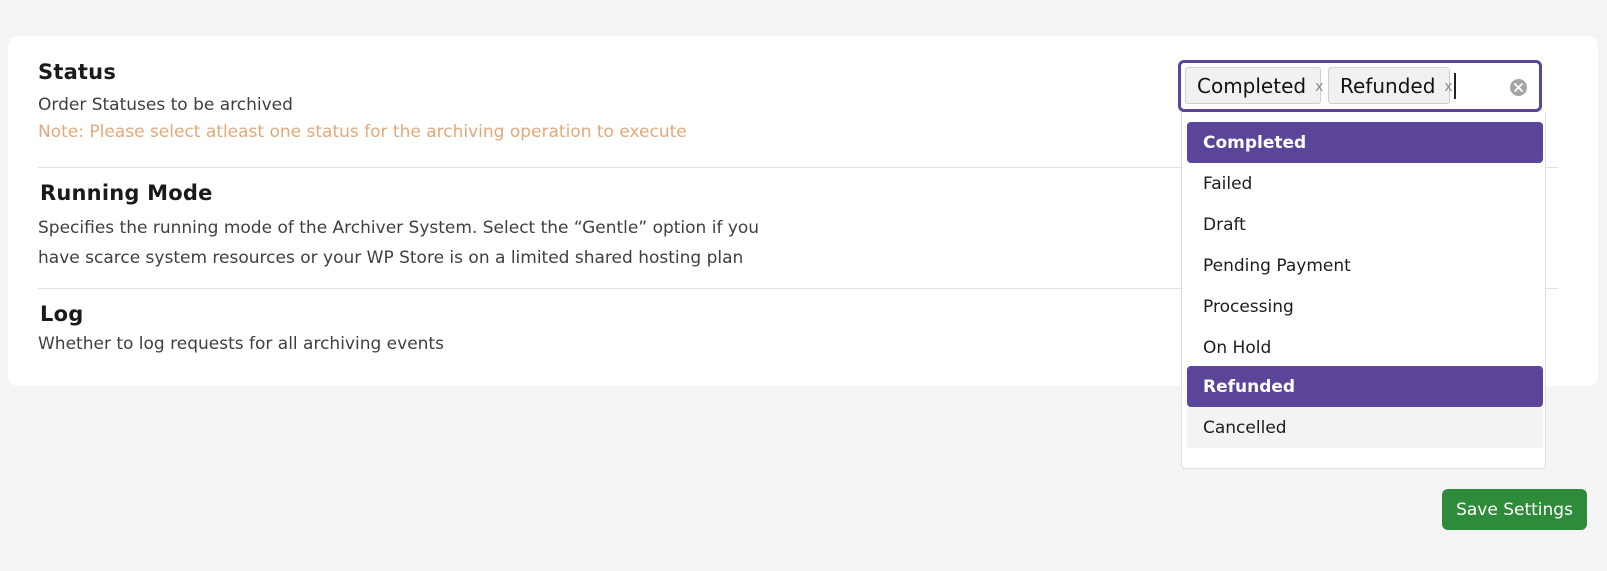  What do you see at coordinates (1365, 142) in the screenshot?
I see `option-completed: Completed` at bounding box center [1365, 142].